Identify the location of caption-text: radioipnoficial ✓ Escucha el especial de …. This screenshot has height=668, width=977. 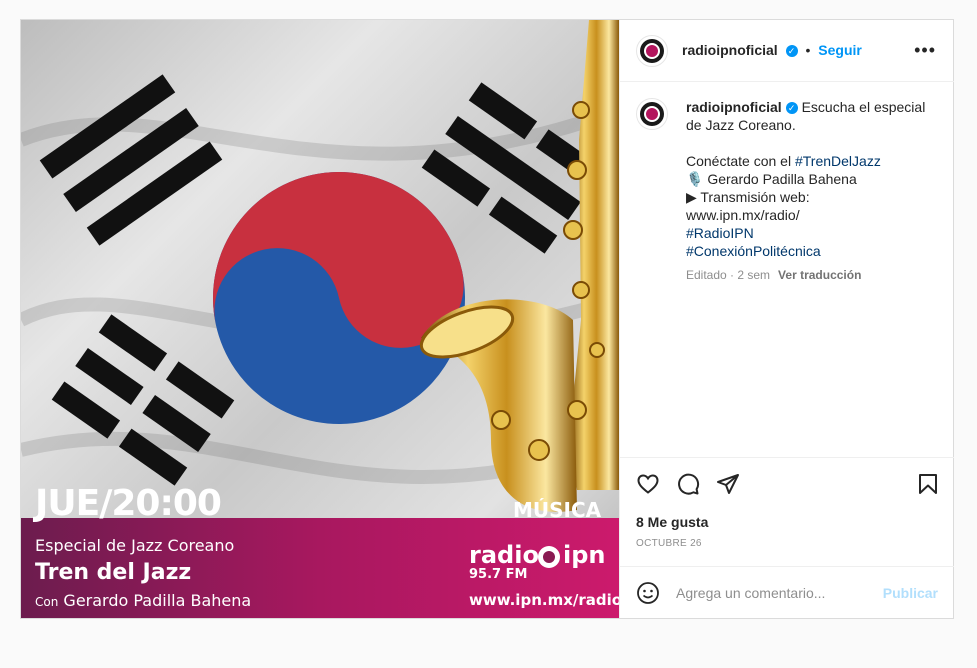
(816, 191).